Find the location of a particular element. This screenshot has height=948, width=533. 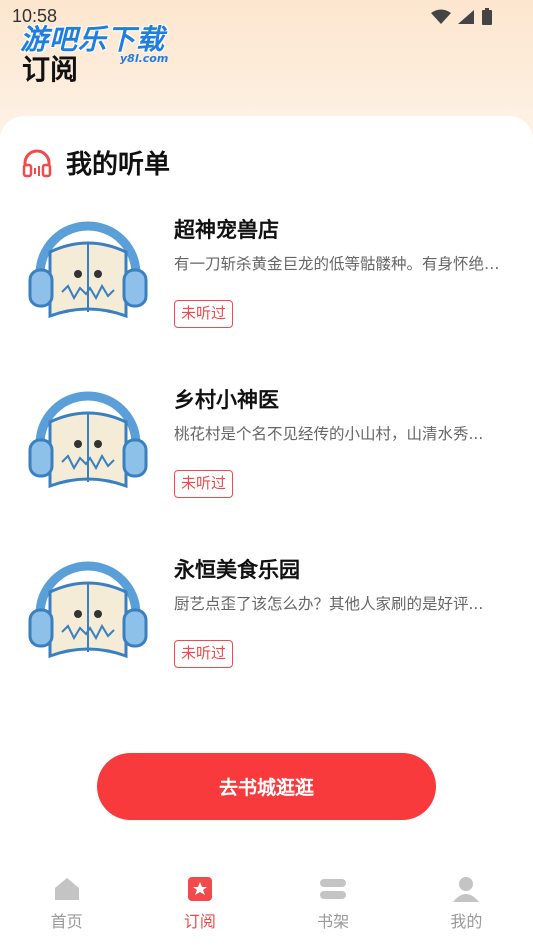

section-title: 我的听单 is located at coordinates (118, 165).